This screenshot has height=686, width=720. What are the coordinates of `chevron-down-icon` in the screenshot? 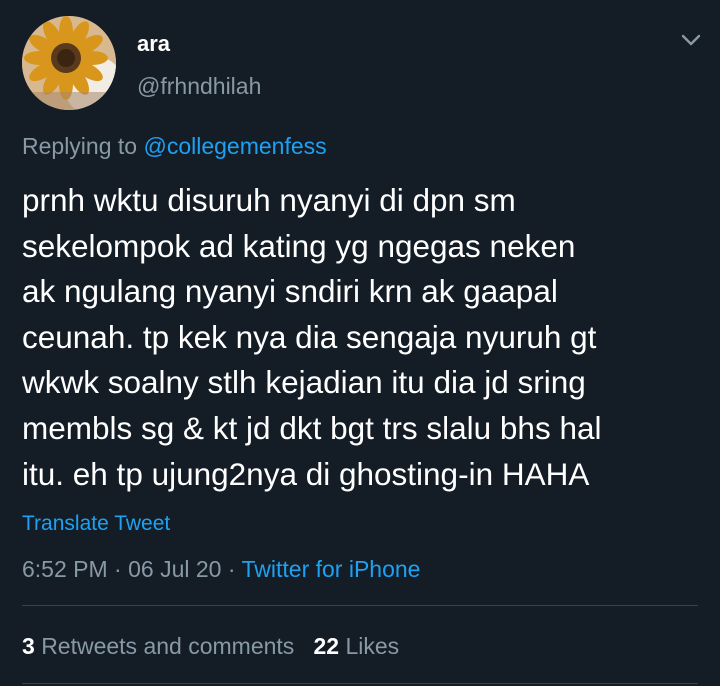 It's located at (691, 40).